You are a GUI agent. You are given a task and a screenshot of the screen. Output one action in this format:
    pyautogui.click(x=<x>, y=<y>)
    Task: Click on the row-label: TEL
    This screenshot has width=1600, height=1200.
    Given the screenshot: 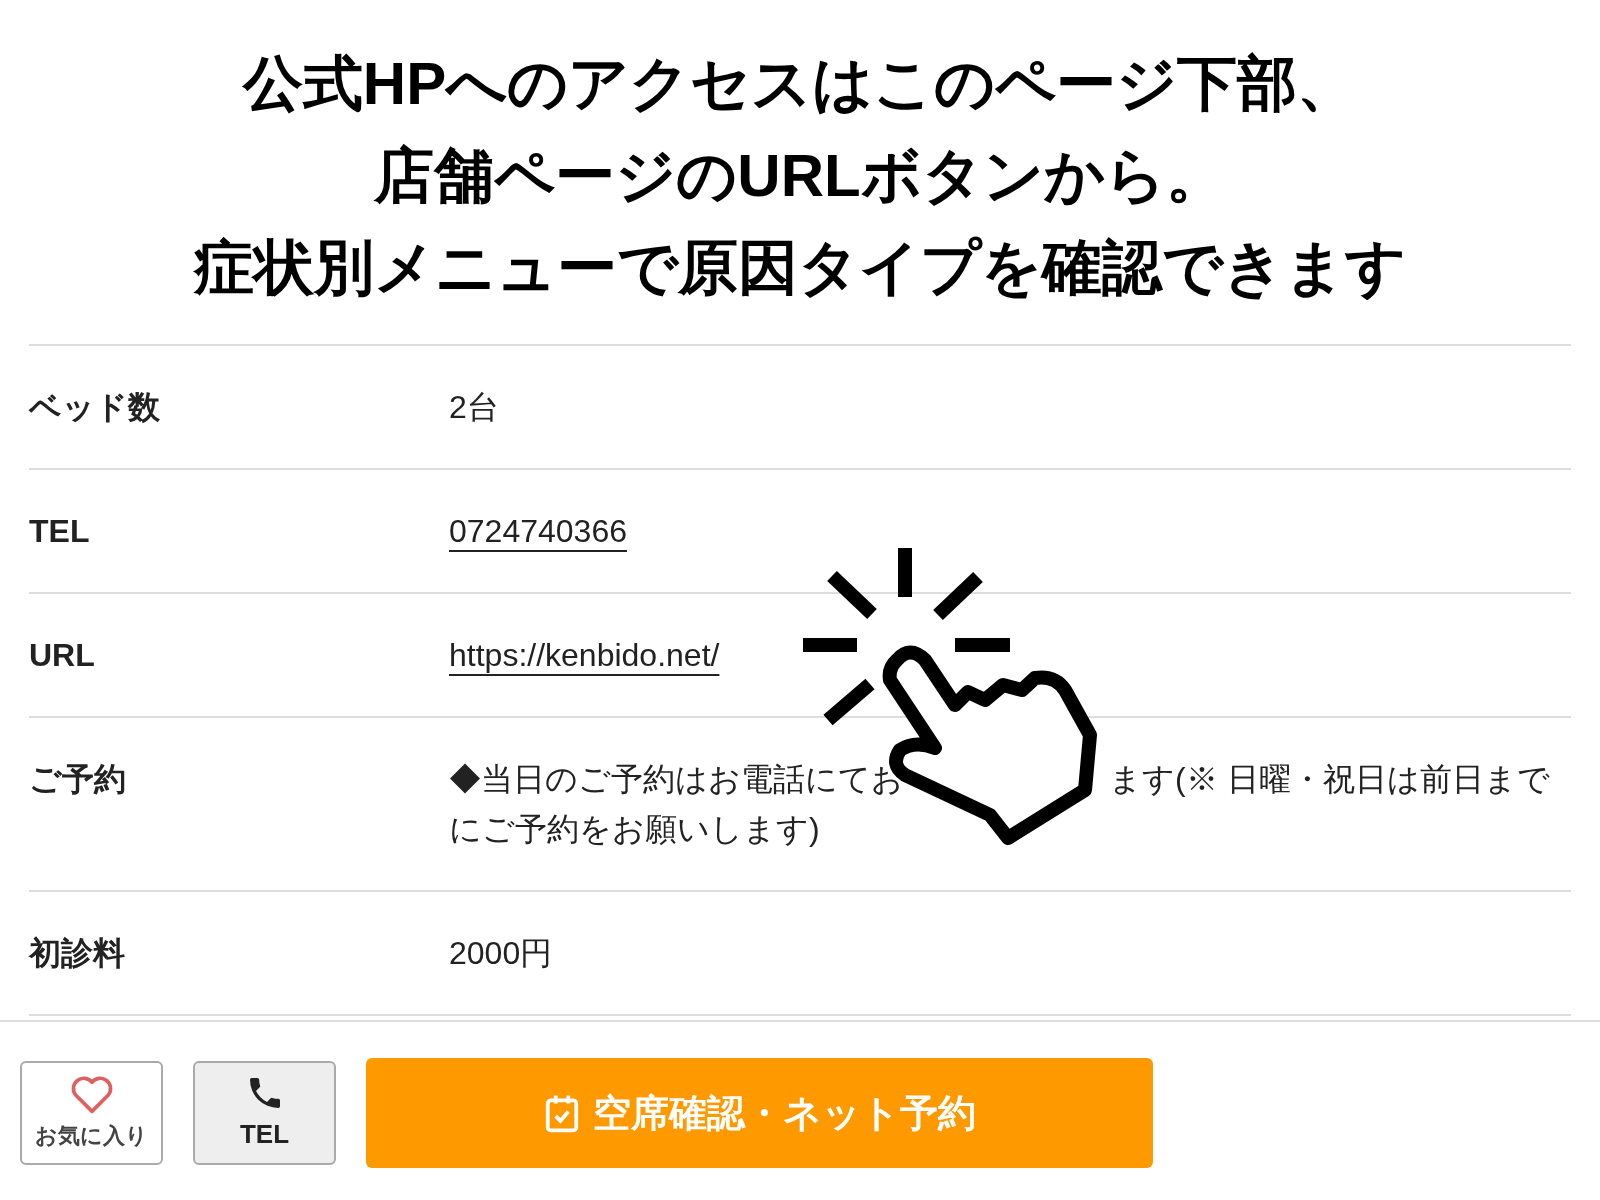 What is the action you would take?
    pyautogui.click(x=60, y=531)
    